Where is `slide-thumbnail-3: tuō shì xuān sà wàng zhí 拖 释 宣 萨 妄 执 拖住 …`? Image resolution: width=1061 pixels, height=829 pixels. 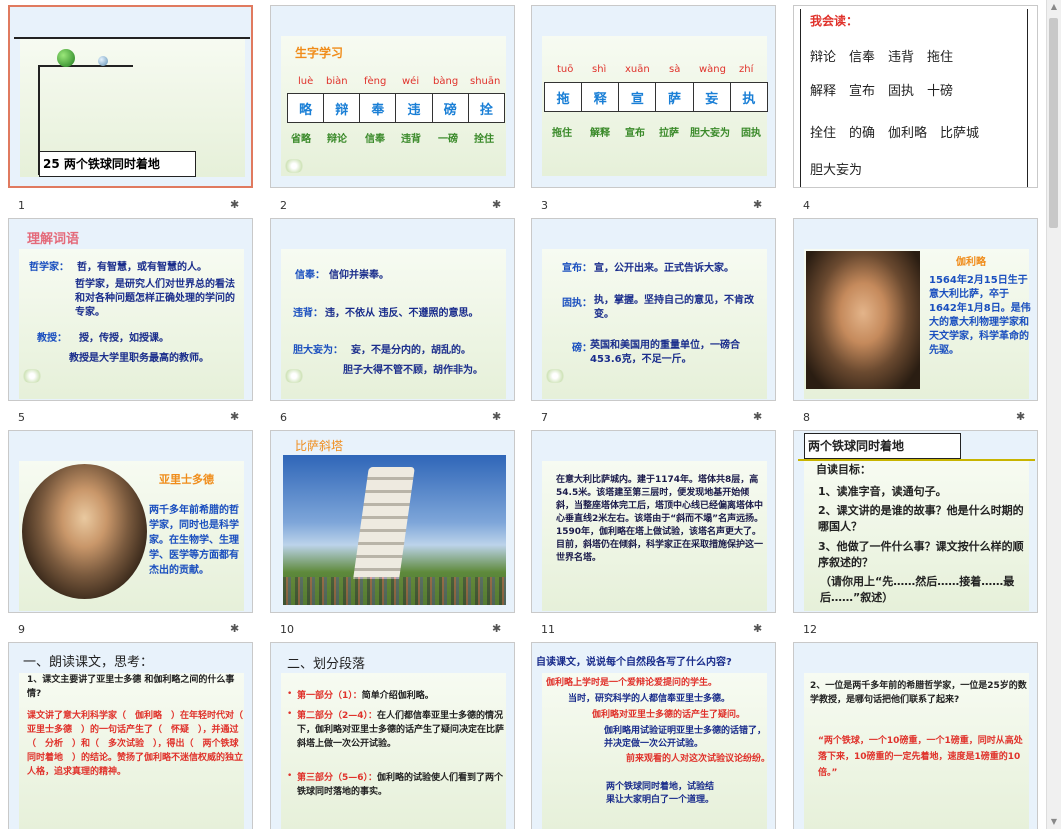
slide-thumbnail-3: tuō shì xuān sà wàng zhí 拖 释 宣 萨 妄 执 拖住 … is located at coordinates (653, 96).